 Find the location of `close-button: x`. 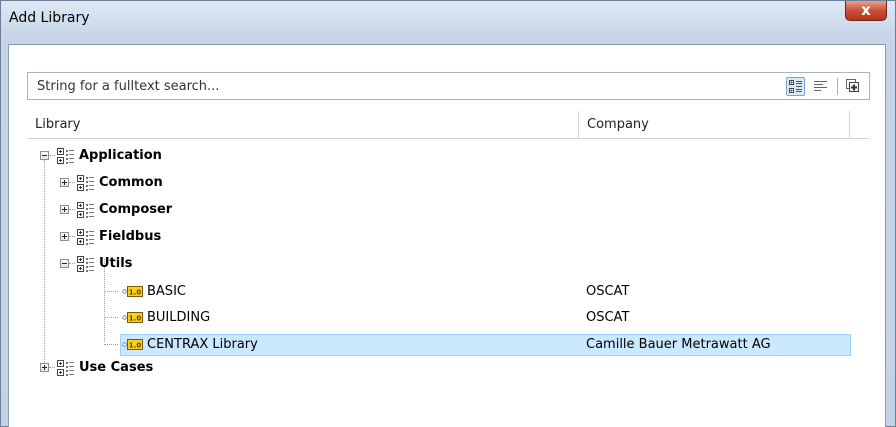

close-button: x is located at coordinates (866, 11).